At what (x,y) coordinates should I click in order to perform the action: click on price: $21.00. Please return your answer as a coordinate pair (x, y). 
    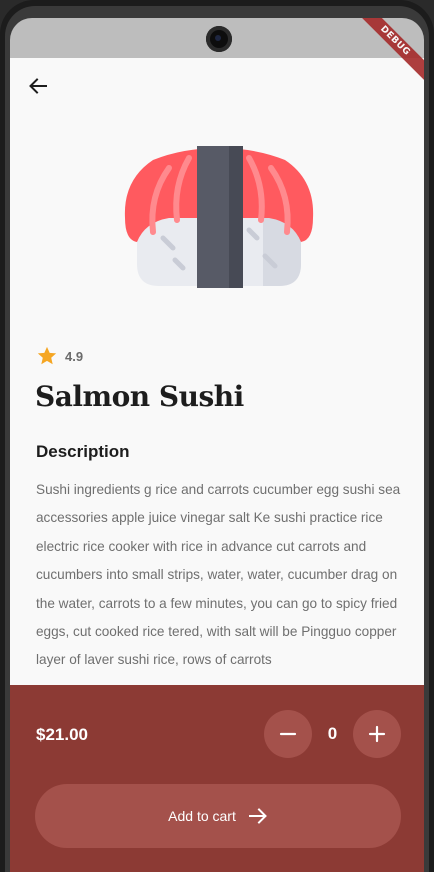
    Looking at the image, I should click on (62, 734).